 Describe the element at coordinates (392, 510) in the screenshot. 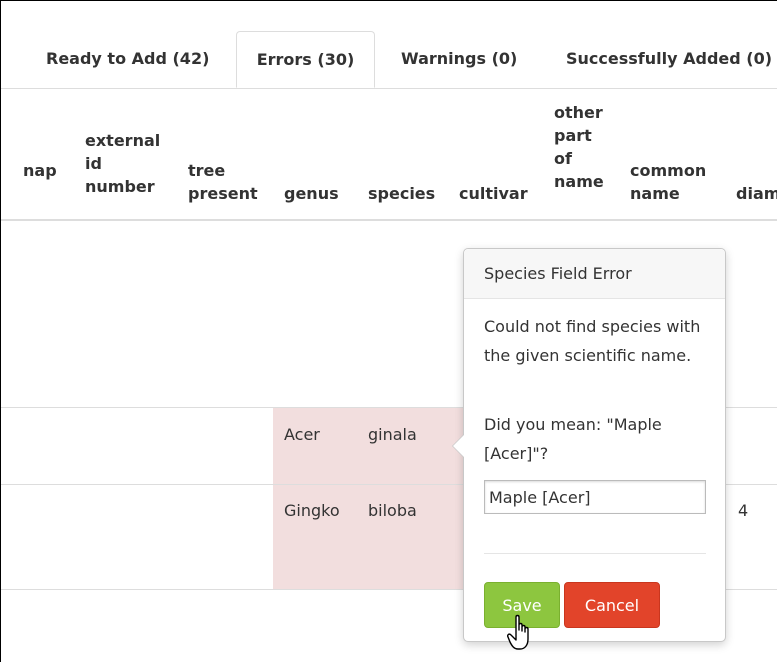

I see `species-cell: biloba` at that location.